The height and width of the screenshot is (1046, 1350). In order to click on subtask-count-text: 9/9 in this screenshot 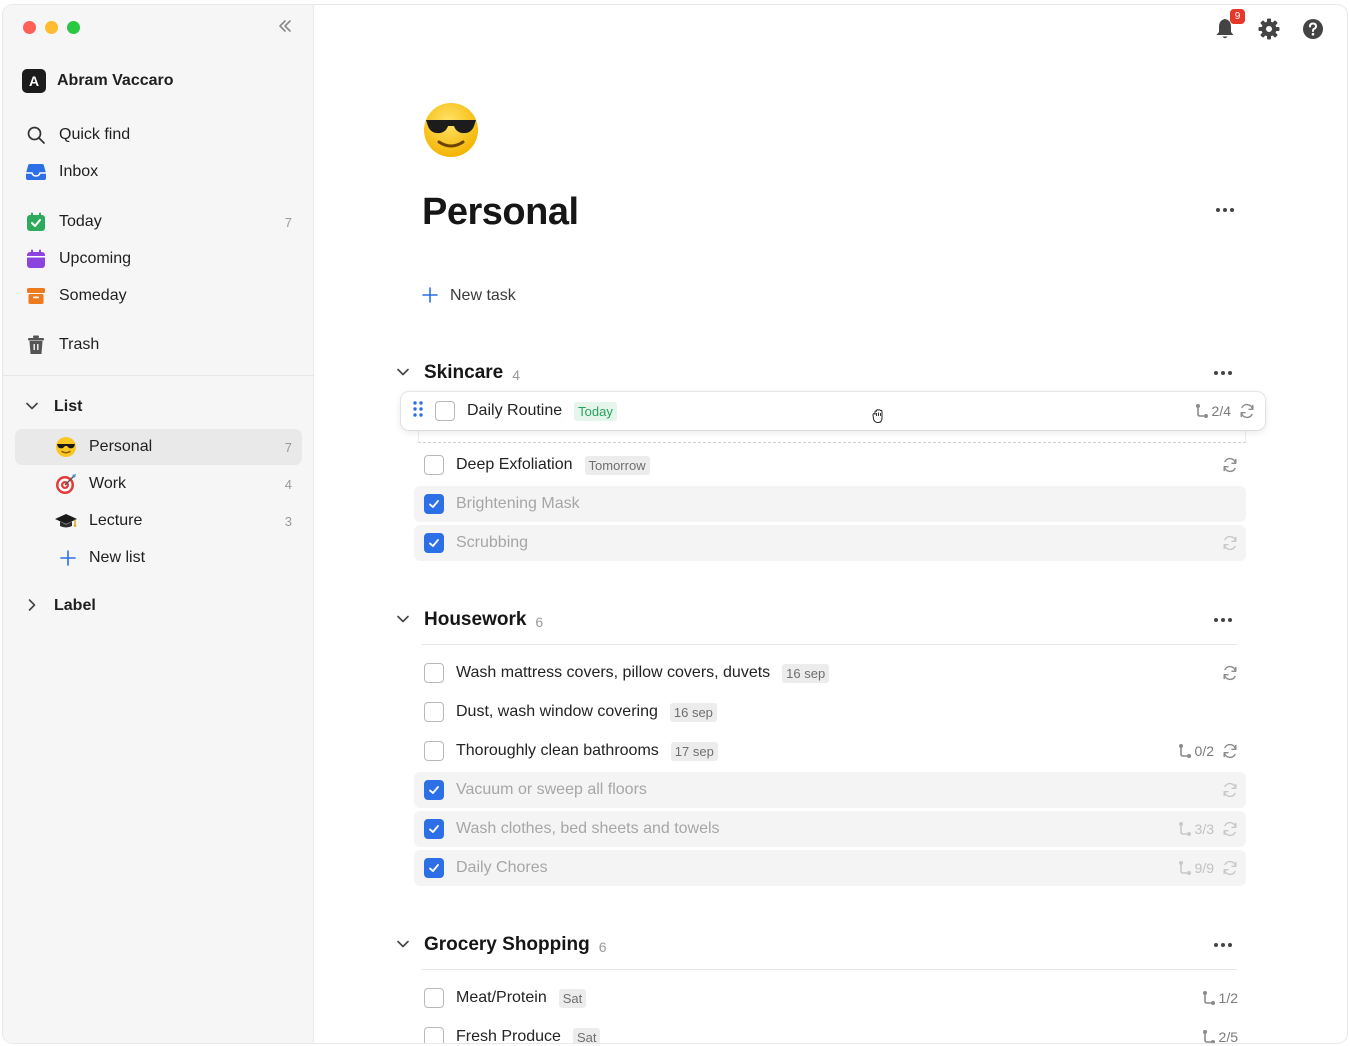, I will do `click(1204, 868)`.